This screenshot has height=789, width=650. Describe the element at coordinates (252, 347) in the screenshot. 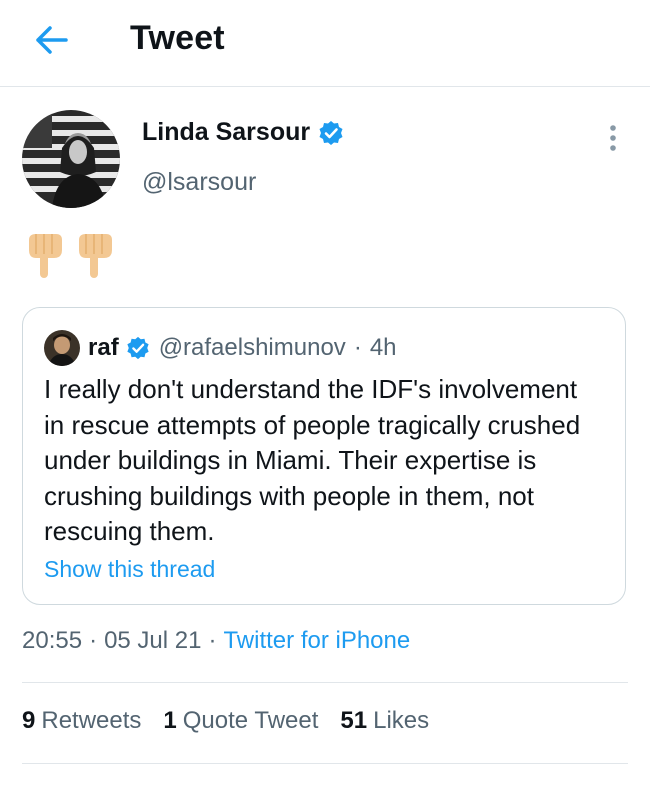

I see `quoted-author-handle: @rafaelshimunov` at that location.